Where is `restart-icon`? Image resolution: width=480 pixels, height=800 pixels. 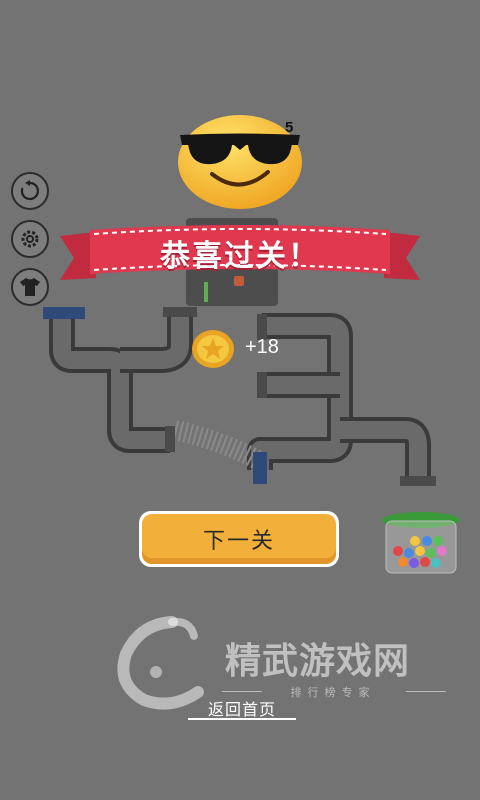 restart-icon is located at coordinates (29, 190).